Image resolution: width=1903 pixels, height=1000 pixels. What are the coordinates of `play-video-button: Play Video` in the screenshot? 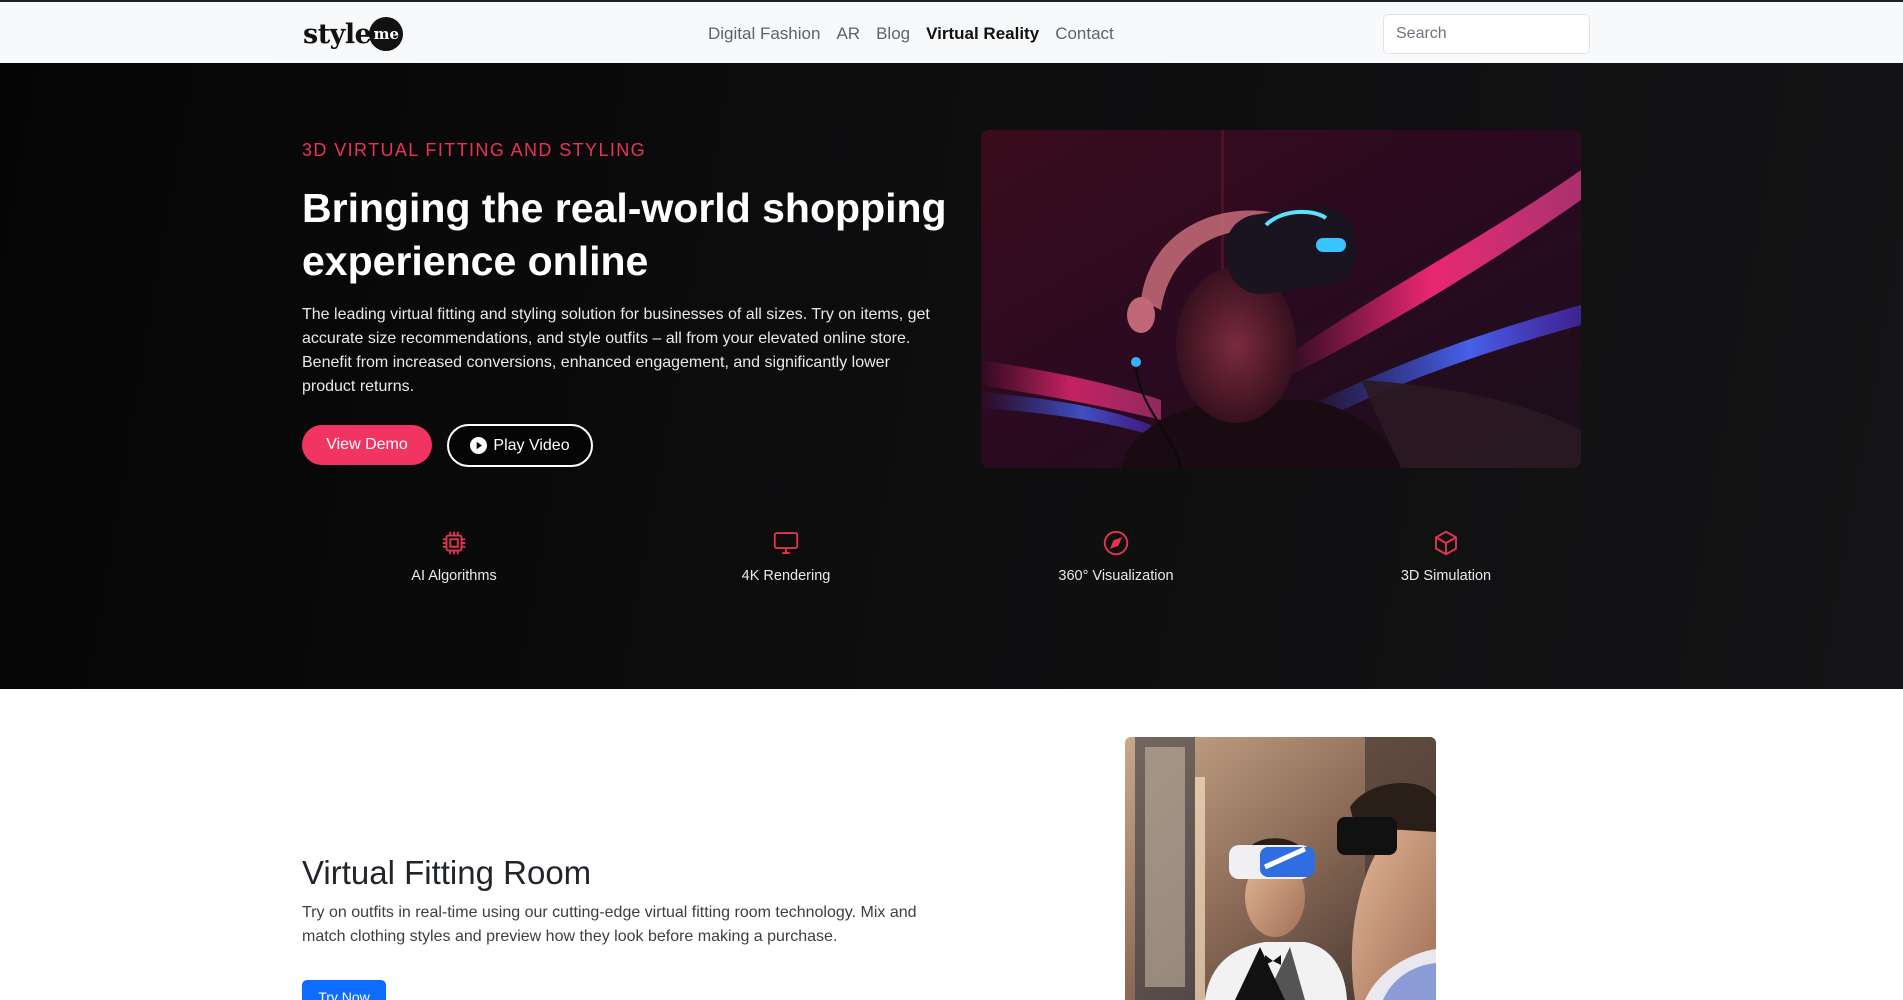 It's located at (520, 445).